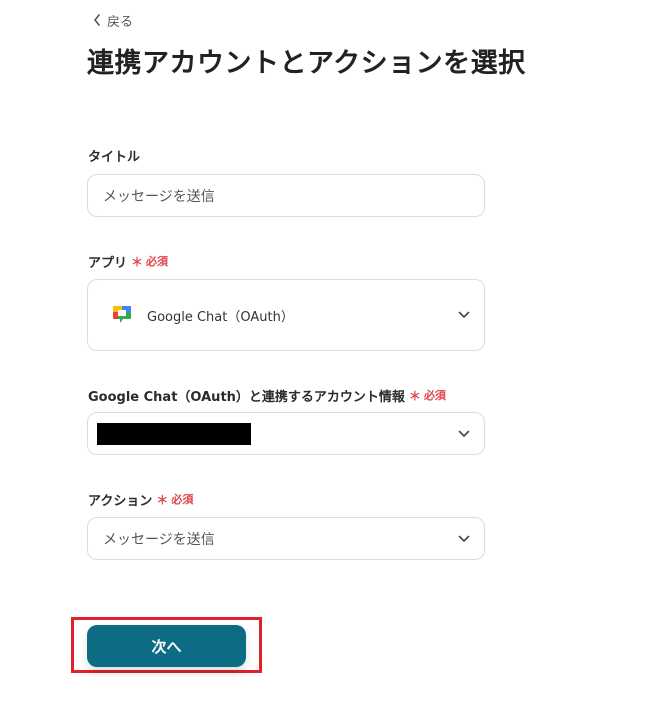 Image resolution: width=645 pixels, height=702 pixels. I want to click on action-select: メッセージを送信, so click(286, 538).